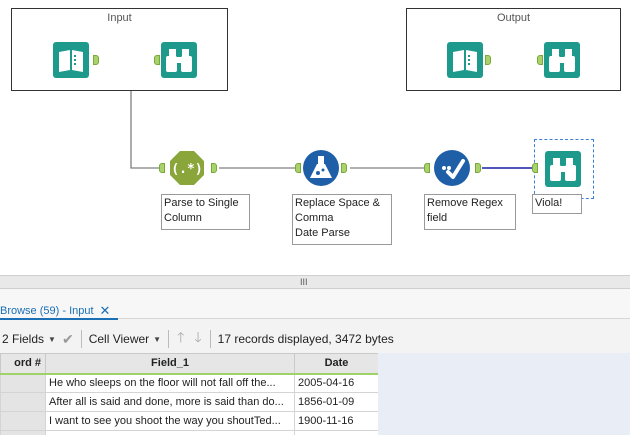 This screenshot has height=435, width=630. I want to click on regex-annotation: Parse to Single Column, so click(205, 212).